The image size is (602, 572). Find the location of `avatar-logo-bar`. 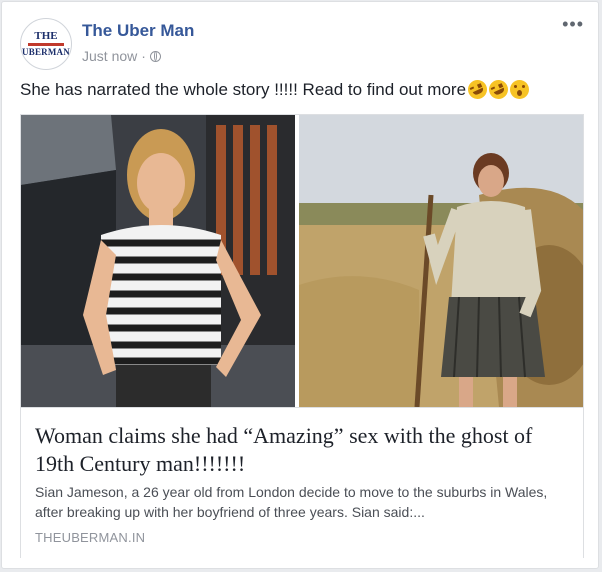

avatar-logo-bar is located at coordinates (46, 44).